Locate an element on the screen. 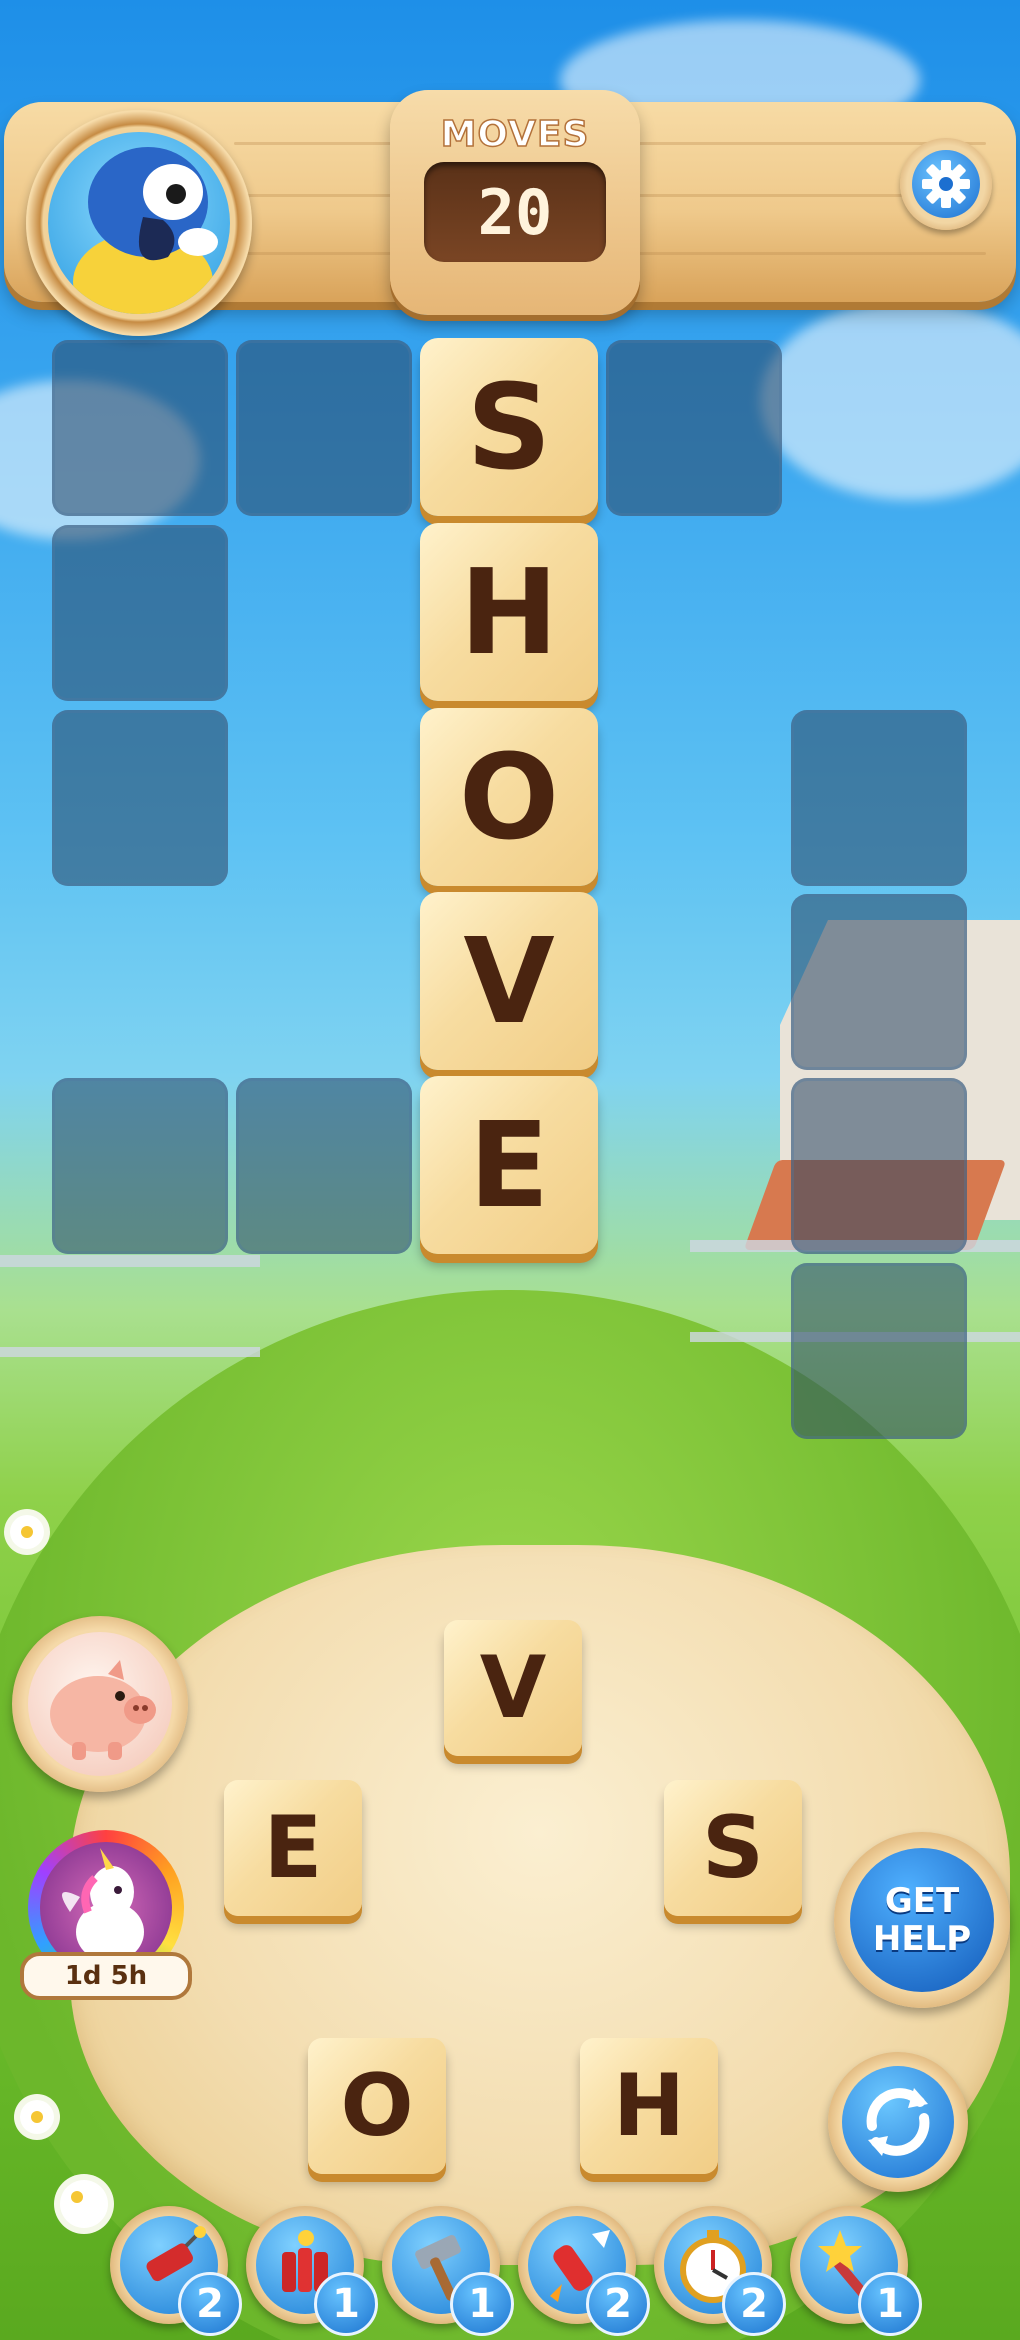 This screenshot has height=2340, width=1020. wheel-letter: H is located at coordinates (649, 2106).